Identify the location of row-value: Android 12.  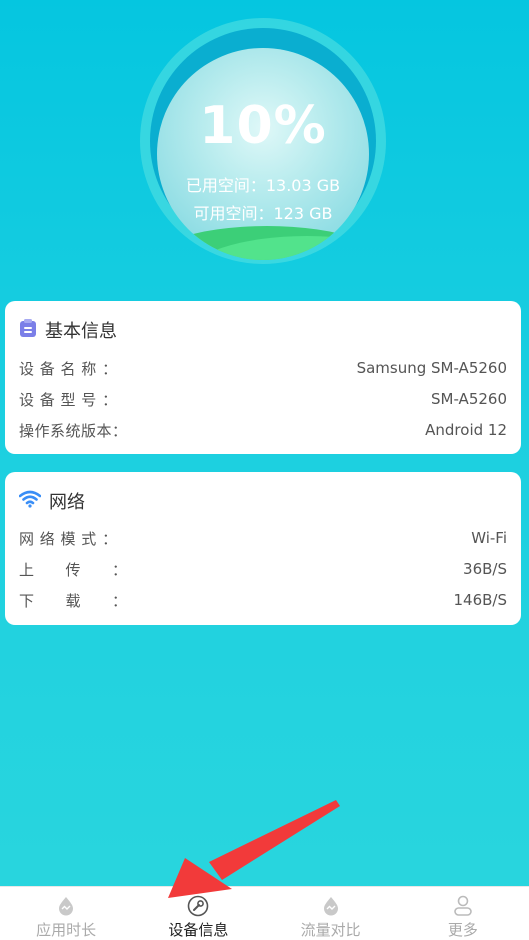
(466, 430).